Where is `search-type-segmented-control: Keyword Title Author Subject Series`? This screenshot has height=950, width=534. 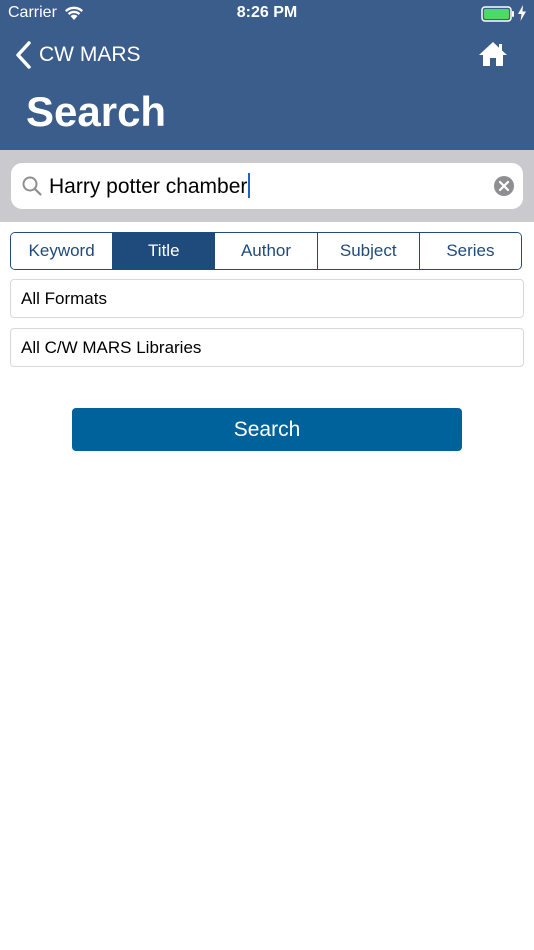 search-type-segmented-control: Keyword Title Author Subject Series is located at coordinates (266, 251).